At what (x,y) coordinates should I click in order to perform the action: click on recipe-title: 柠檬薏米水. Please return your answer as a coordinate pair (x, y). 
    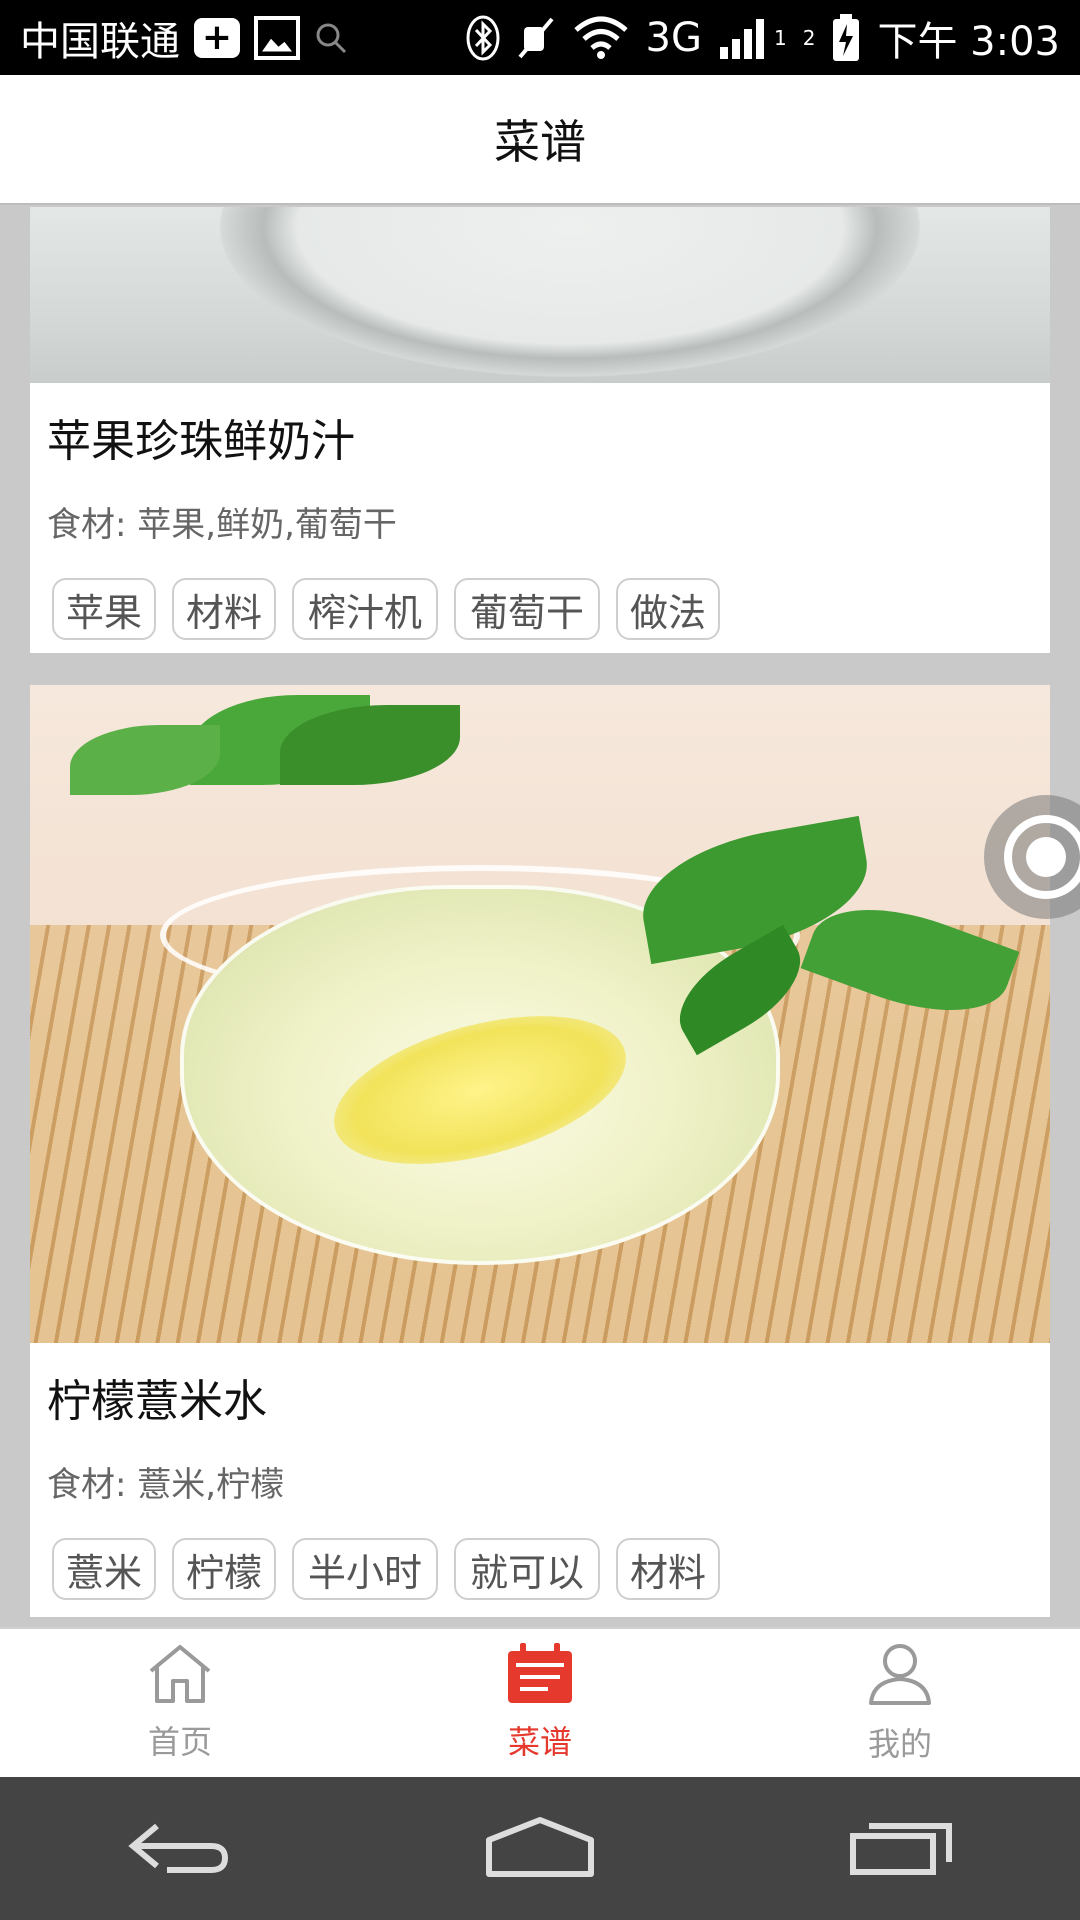
    Looking at the image, I should click on (157, 1401).